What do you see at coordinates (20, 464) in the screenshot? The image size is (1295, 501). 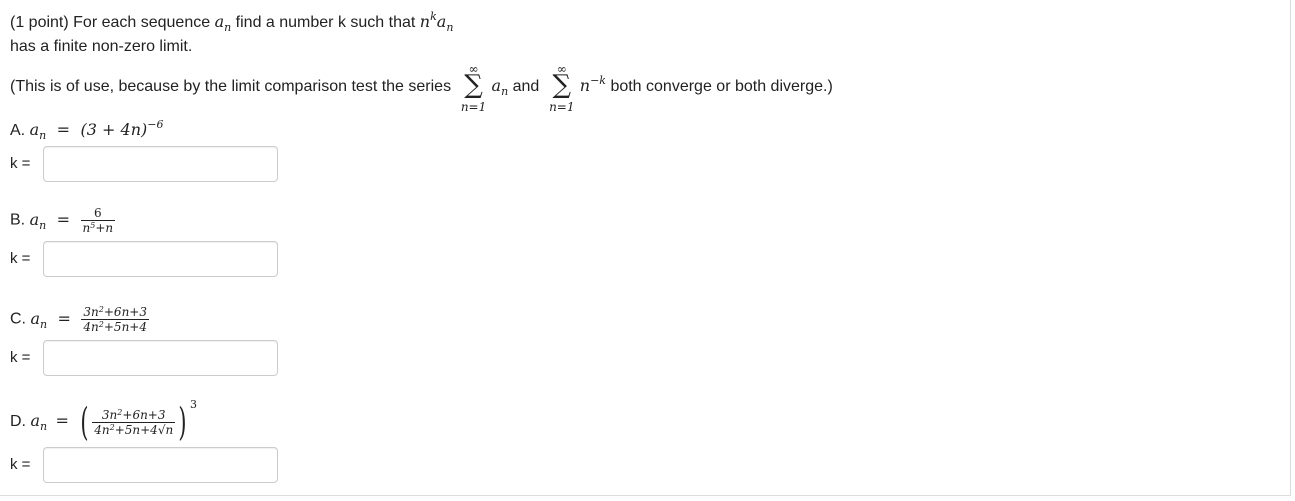 I see `part-d-k-label: k =` at bounding box center [20, 464].